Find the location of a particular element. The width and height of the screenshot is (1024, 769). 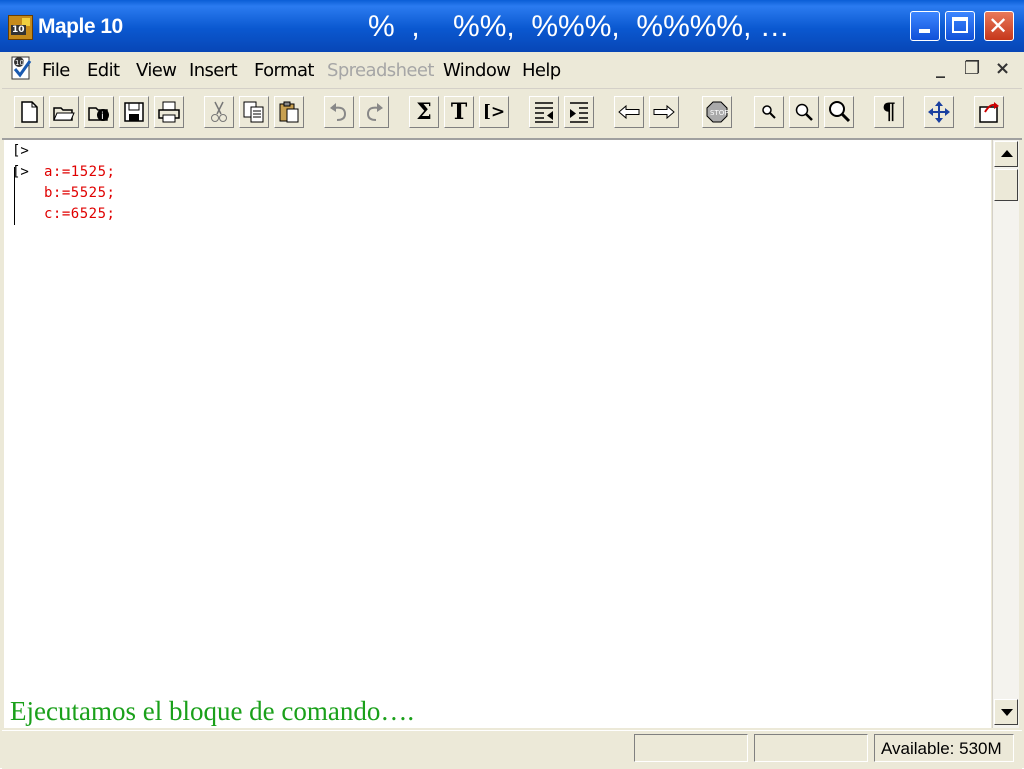

restart-icon is located at coordinates (989, 112).